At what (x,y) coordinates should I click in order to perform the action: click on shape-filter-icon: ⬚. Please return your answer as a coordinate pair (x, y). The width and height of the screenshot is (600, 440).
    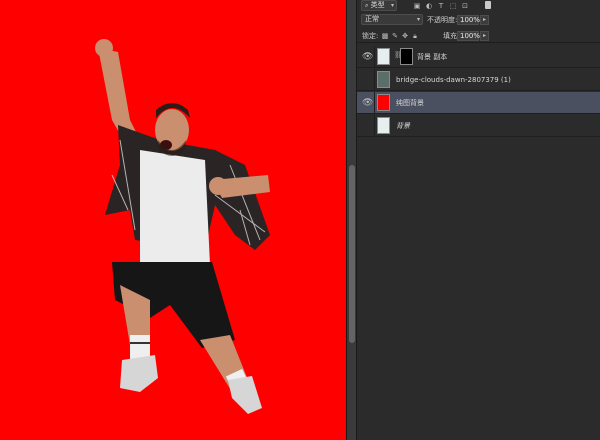
    Looking at the image, I should click on (453, 6).